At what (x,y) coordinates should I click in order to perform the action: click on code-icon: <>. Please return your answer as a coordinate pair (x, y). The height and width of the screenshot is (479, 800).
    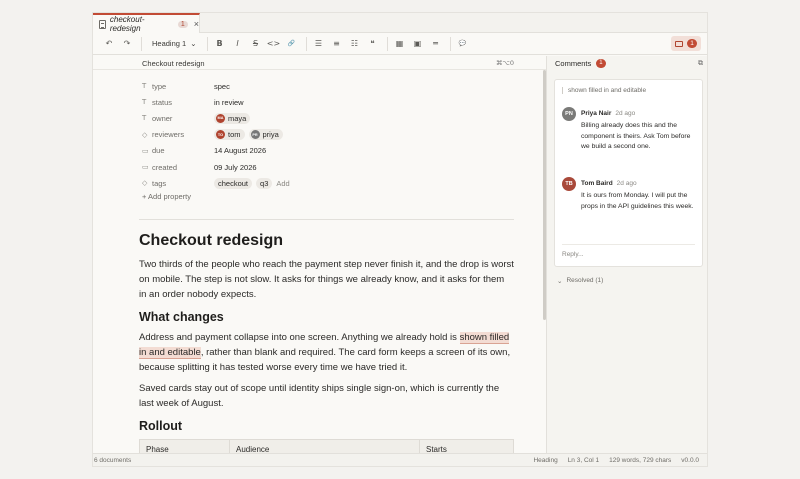
    Looking at the image, I should click on (274, 44).